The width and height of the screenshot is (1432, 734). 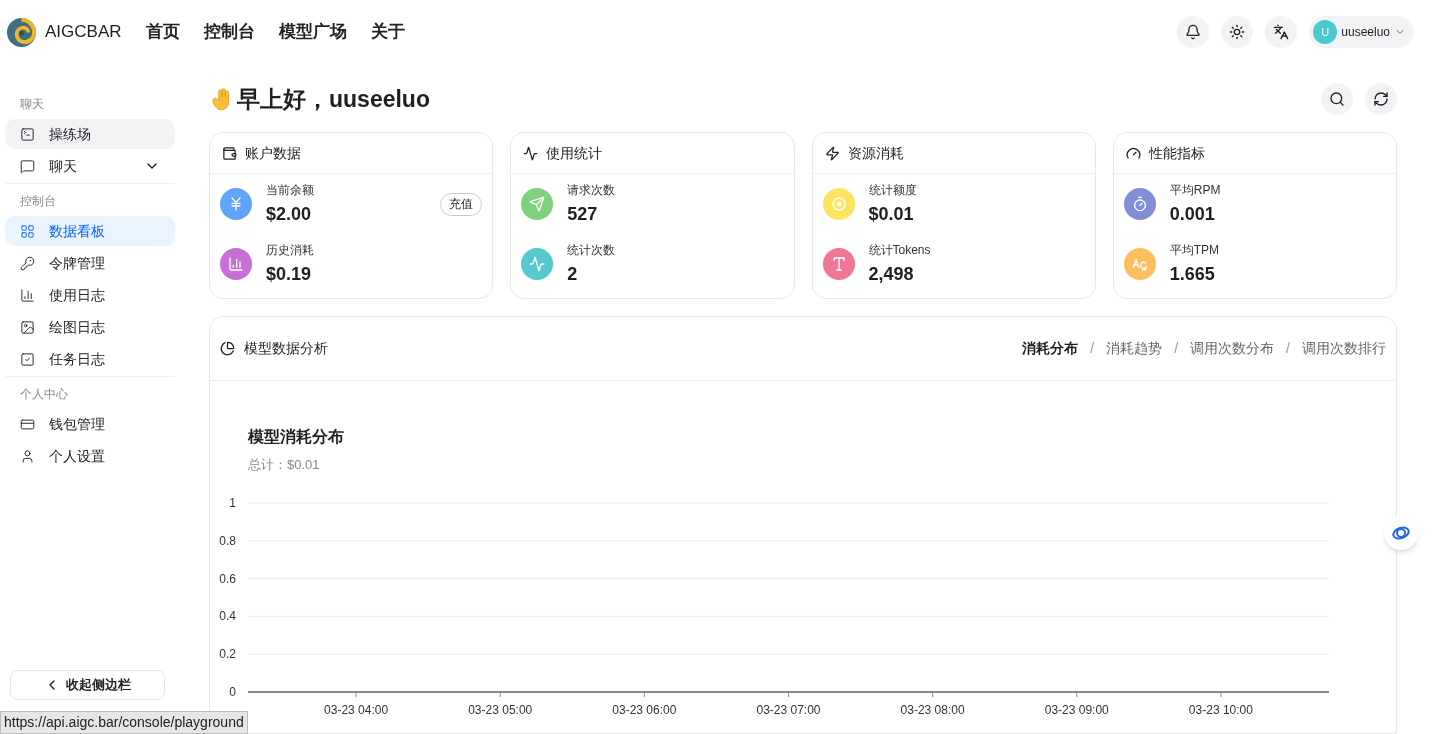 What do you see at coordinates (583, 214) in the screenshot?
I see `stat-value: 527` at bounding box center [583, 214].